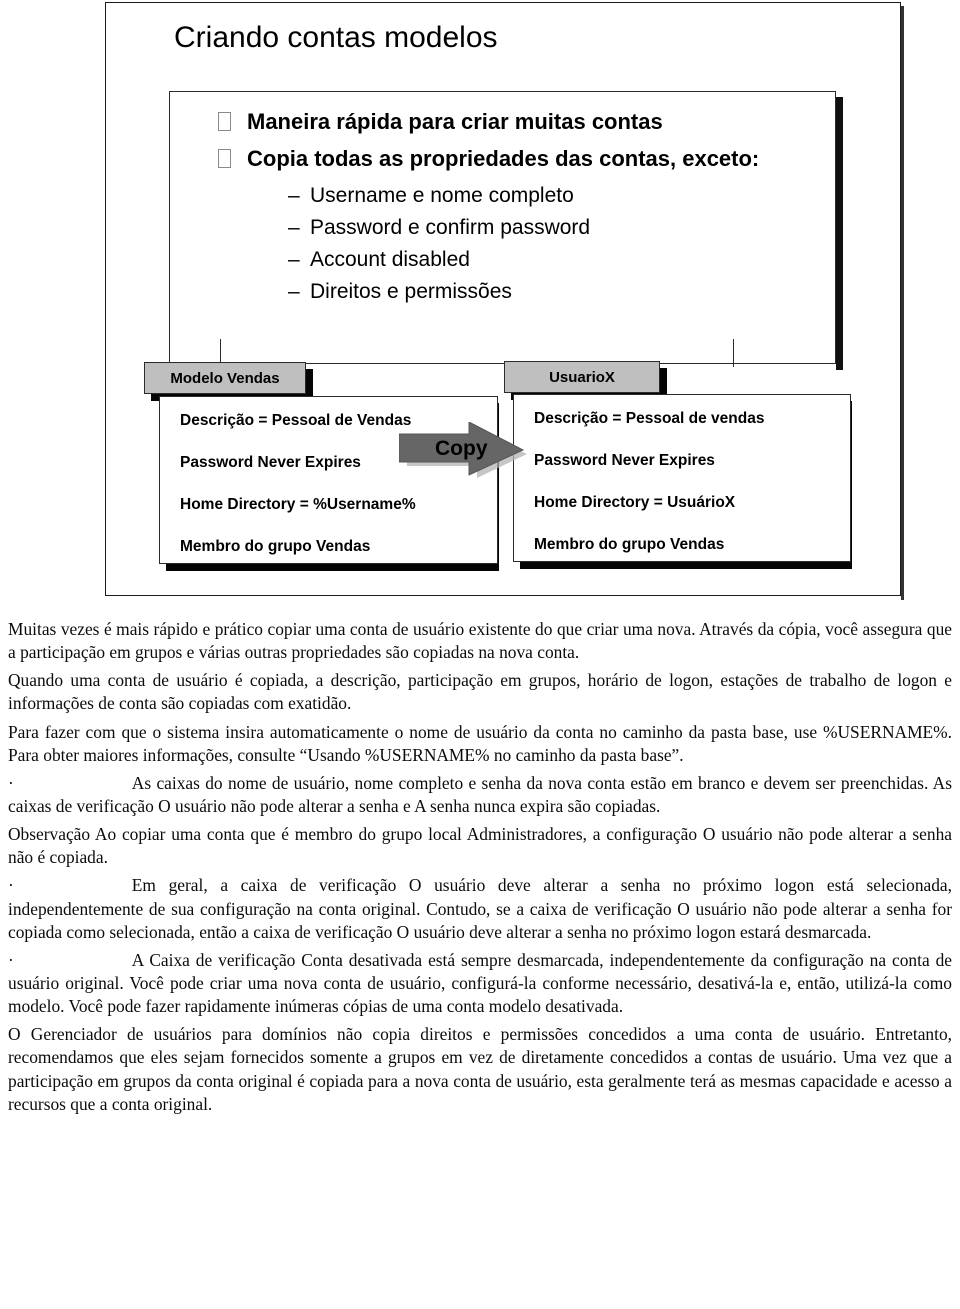 The height and width of the screenshot is (1309, 960). I want to click on right-card-shadow-bottom, so click(686, 565).